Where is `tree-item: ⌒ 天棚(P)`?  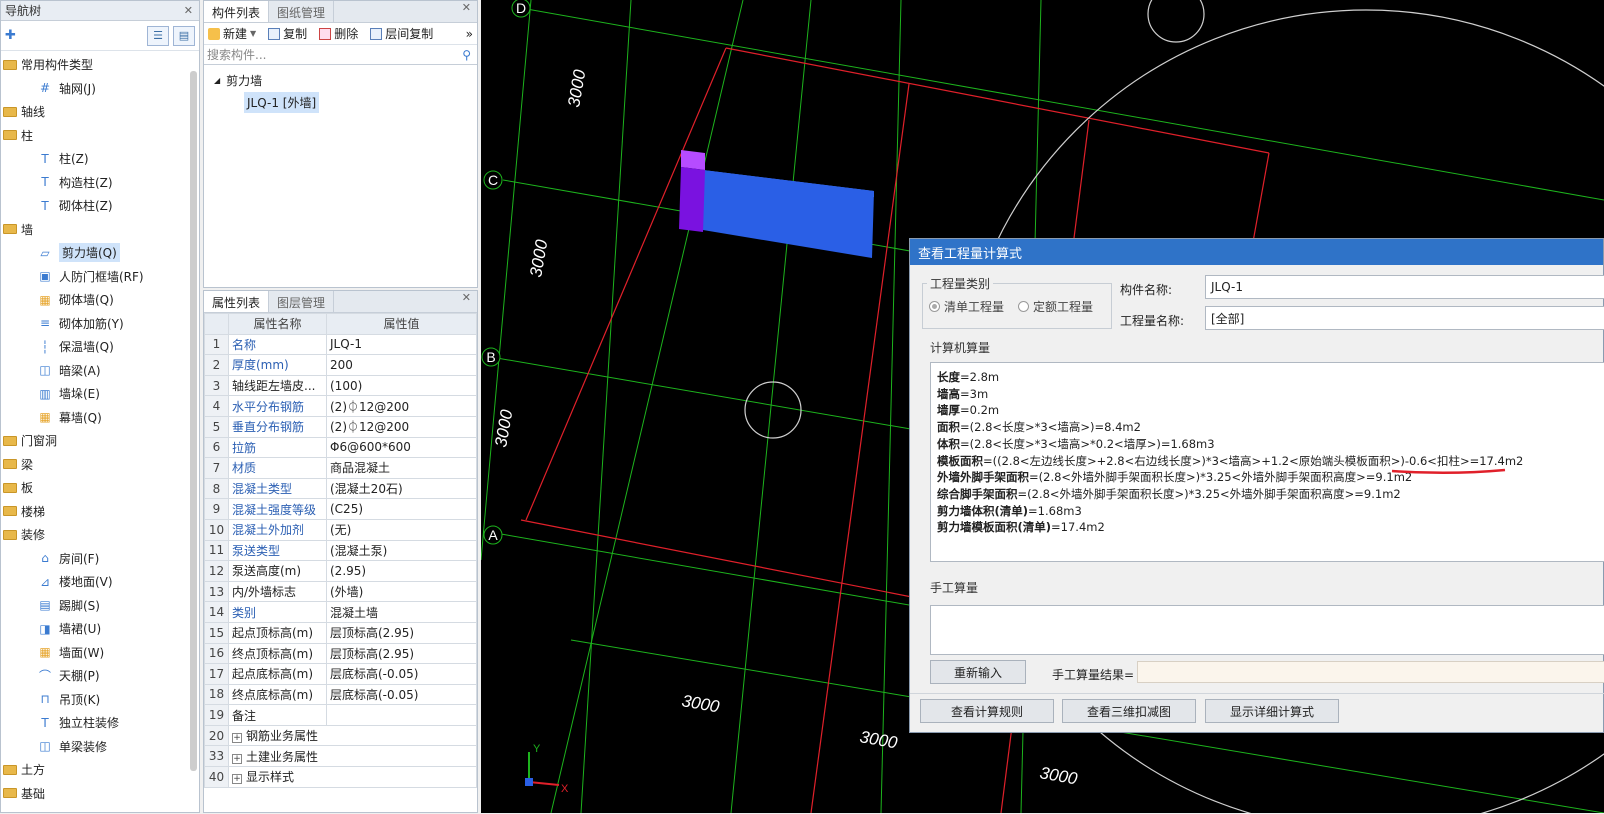 tree-item: ⌒ 天棚(P) is located at coordinates (95, 676).